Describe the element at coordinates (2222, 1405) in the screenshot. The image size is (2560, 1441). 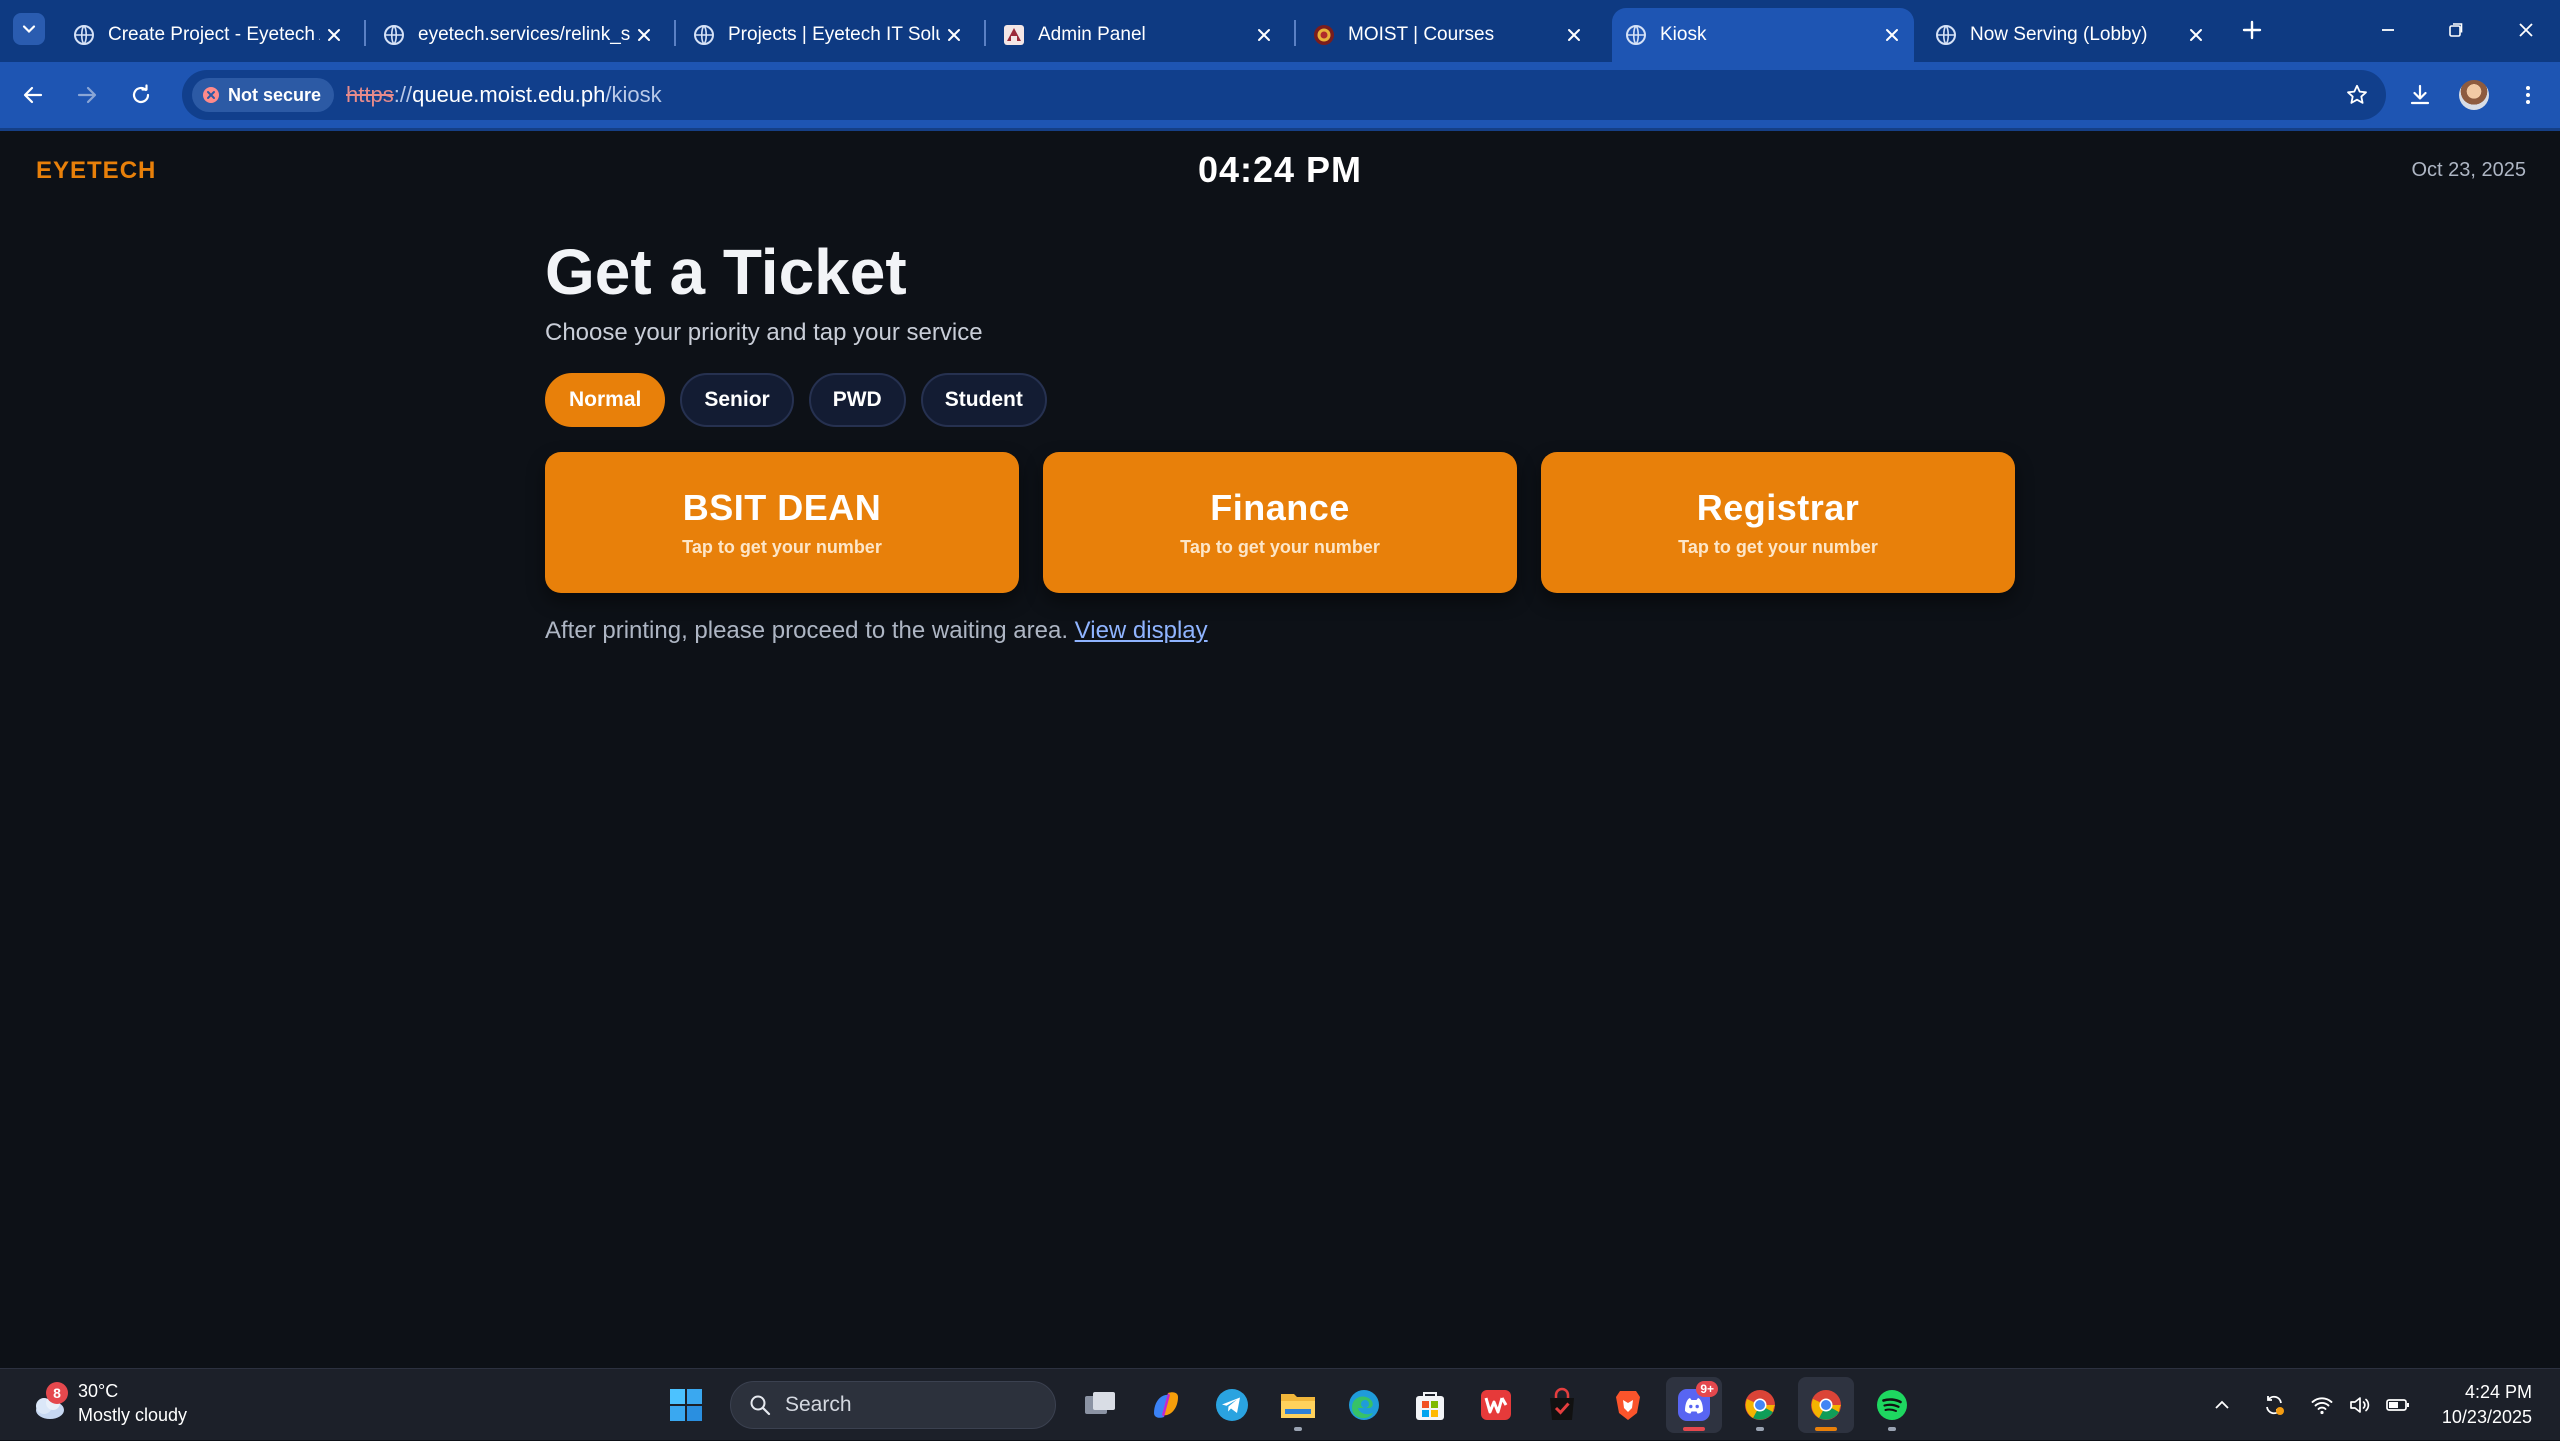
I see `show-hidden-icons-button` at that location.